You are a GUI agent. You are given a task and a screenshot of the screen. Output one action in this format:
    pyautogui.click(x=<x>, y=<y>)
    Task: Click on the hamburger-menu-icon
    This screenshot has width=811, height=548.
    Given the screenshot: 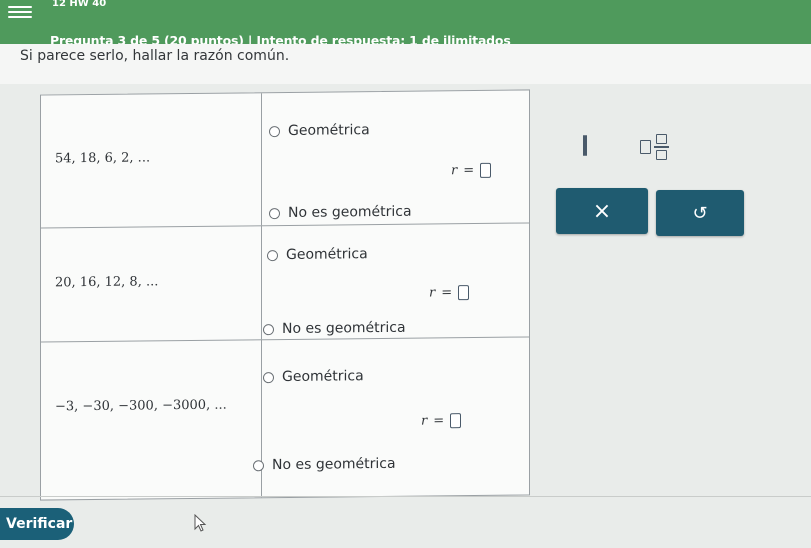 What is the action you would take?
    pyautogui.click(x=20, y=12)
    